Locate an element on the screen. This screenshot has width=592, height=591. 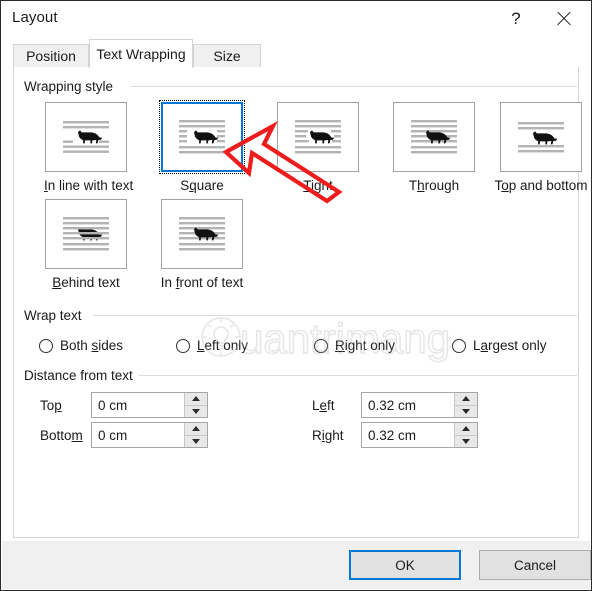
wrap-tight-icon is located at coordinates (318, 137).